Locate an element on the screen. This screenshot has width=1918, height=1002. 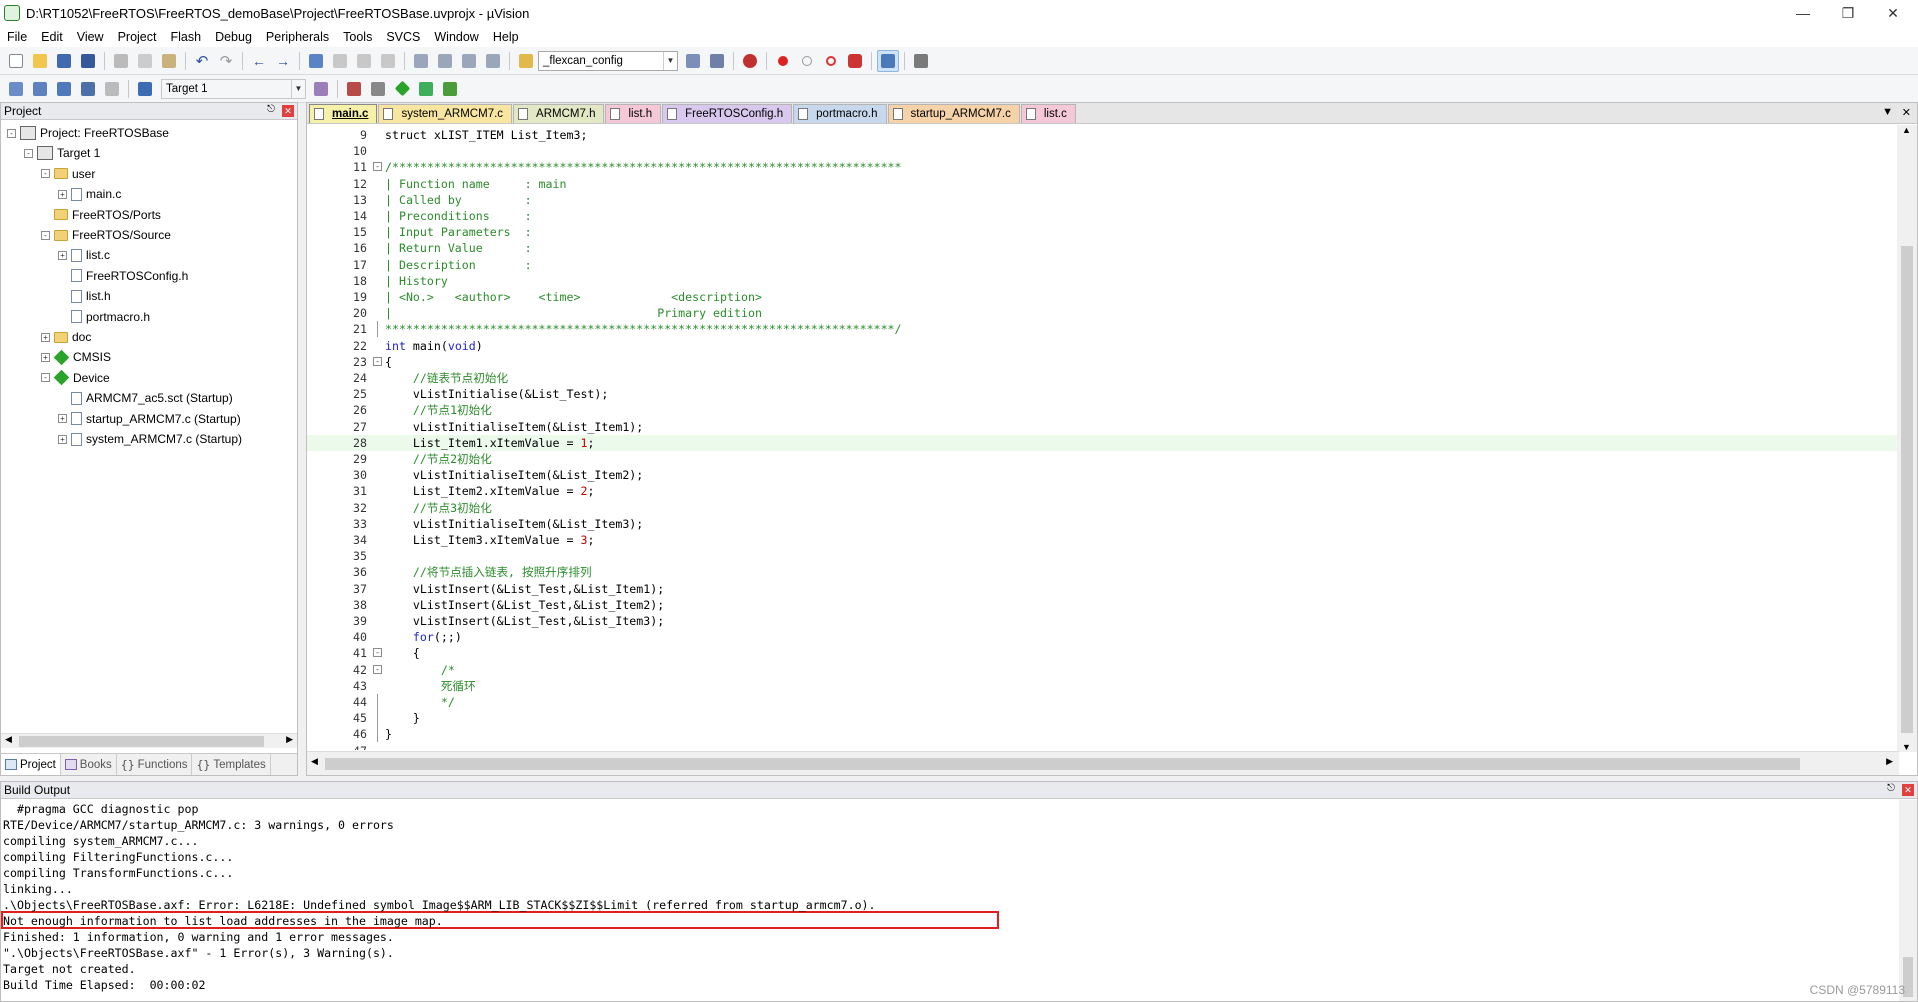
manage-project-items-icon is located at coordinates (354, 89).